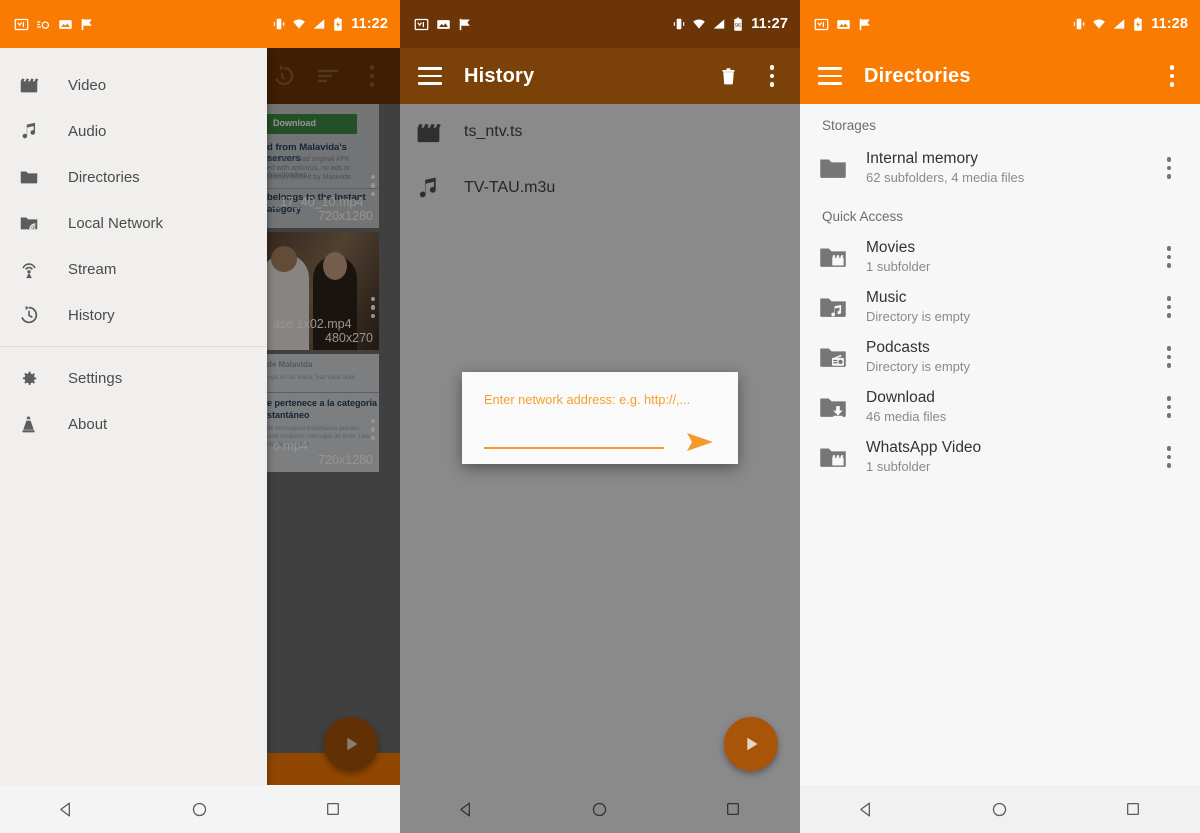 The image size is (1200, 833). Describe the element at coordinates (499, 75) in the screenshot. I see `page-title: History` at that location.